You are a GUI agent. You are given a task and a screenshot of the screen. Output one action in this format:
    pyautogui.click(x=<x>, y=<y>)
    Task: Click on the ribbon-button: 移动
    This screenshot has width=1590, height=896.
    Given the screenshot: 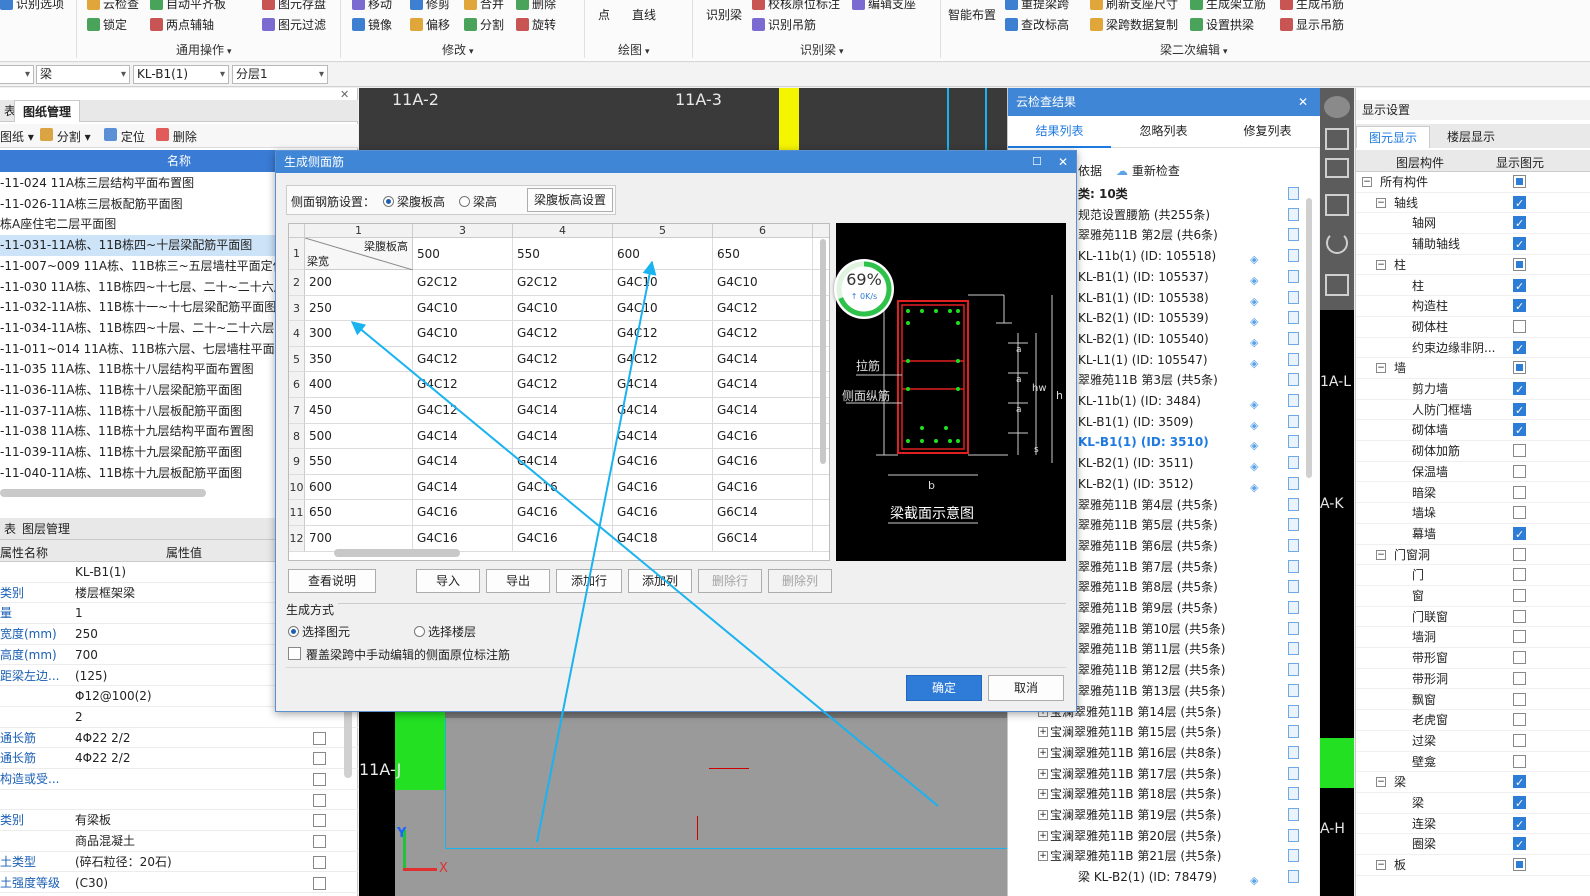 What is the action you would take?
    pyautogui.click(x=372, y=6)
    